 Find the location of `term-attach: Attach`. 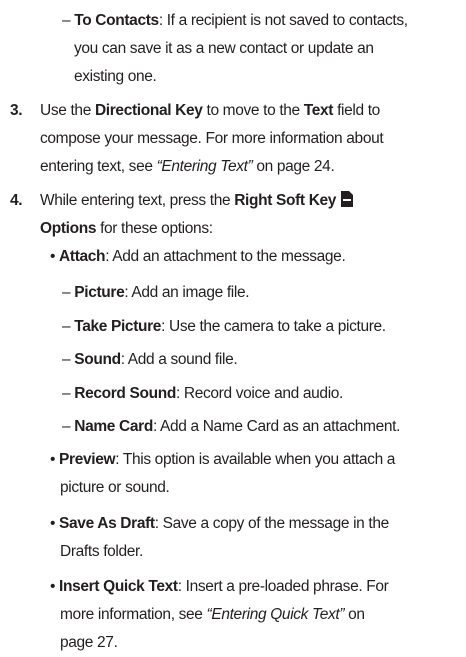

term-attach: Attach is located at coordinates (82, 256).